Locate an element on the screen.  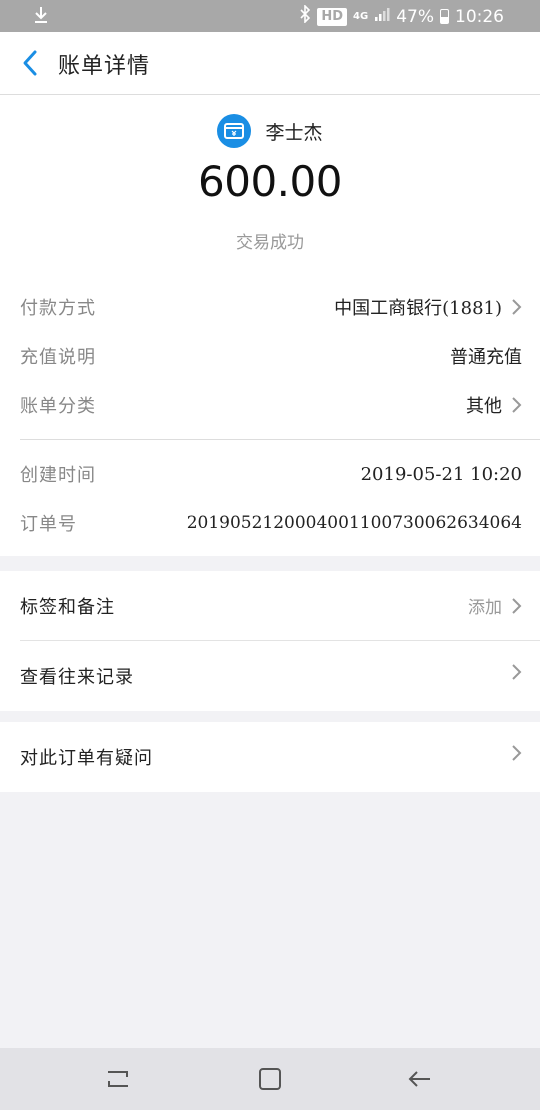
app-header: 账单详情 is located at coordinates (270, 63).